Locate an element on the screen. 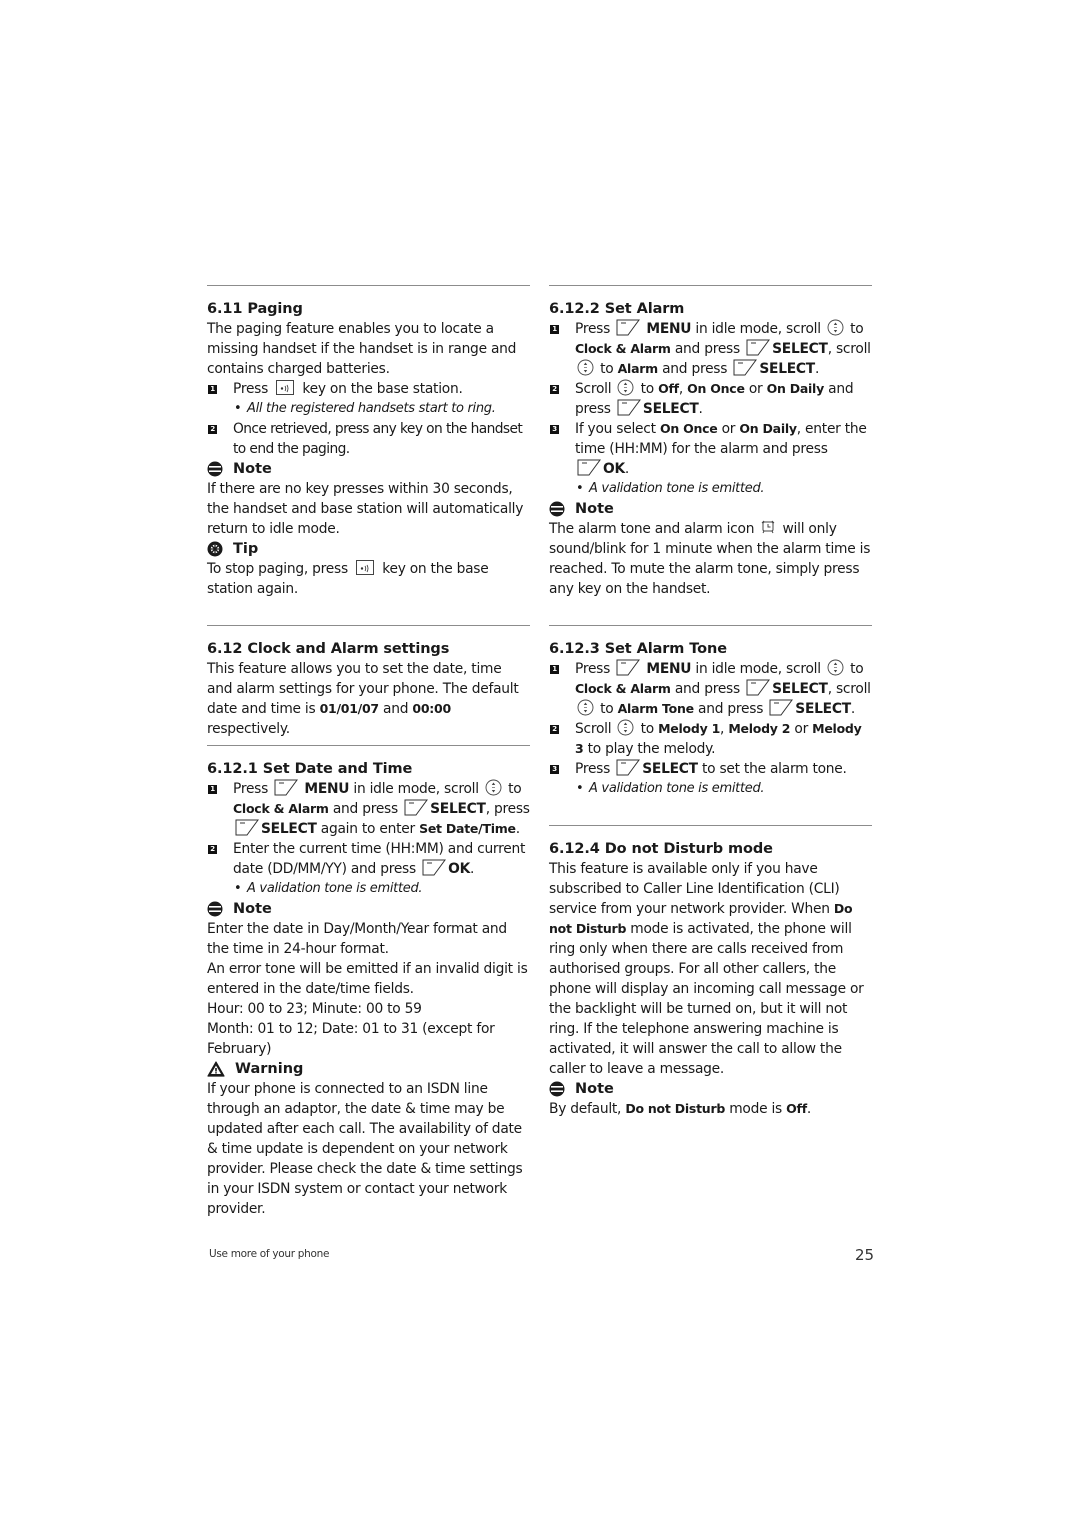 The image size is (1080, 1528). heading-set-date-time: 6.12.1 Set Date and Time is located at coordinates (310, 769).